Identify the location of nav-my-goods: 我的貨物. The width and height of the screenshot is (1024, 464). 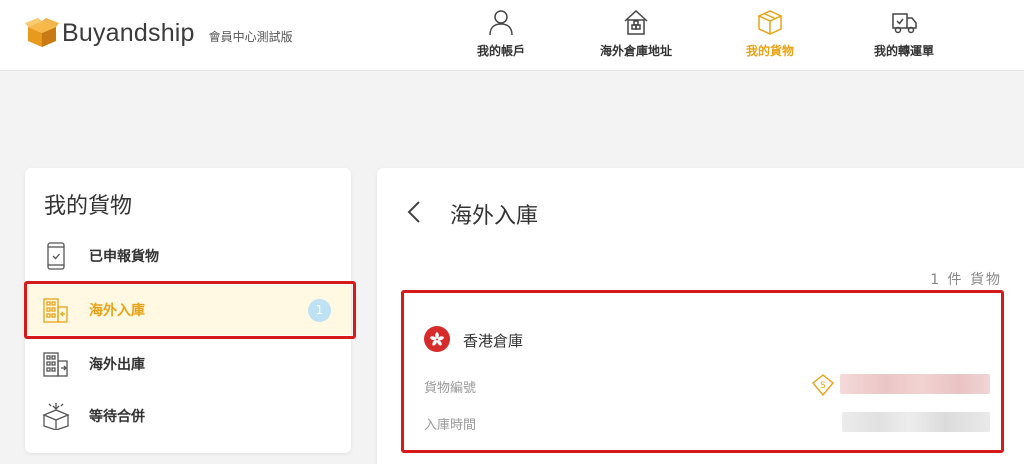
(770, 33).